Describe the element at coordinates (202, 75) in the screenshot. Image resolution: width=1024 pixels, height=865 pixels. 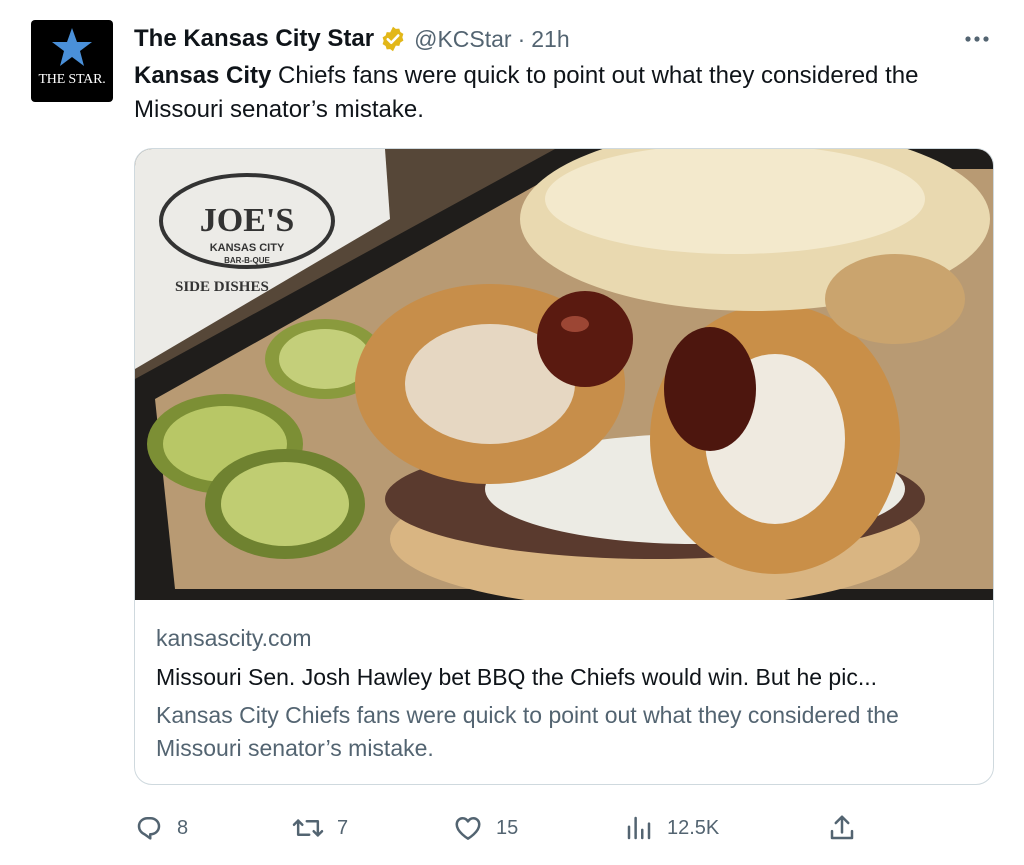
I see `tweet-text-bold: Kansas City` at that location.